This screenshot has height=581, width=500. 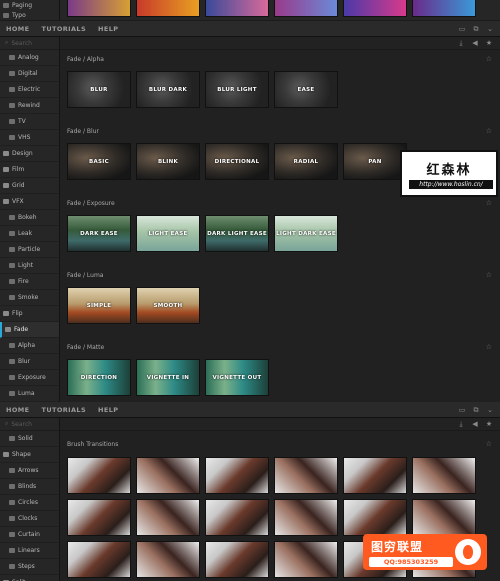 What do you see at coordinates (29, 170) in the screenshot?
I see `sidebar-item-film: Film` at bounding box center [29, 170].